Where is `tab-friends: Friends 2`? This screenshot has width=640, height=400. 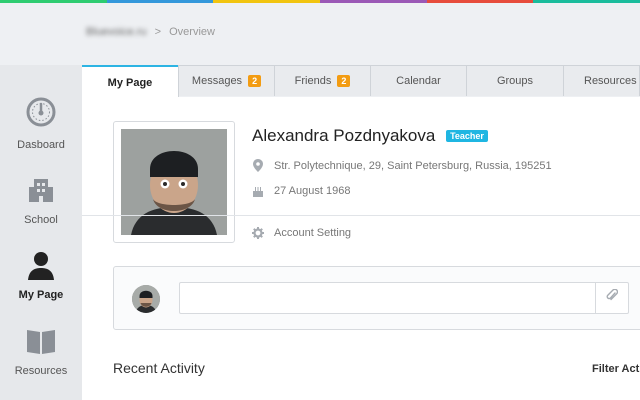
tab-friends: Friends 2 is located at coordinates (322, 80).